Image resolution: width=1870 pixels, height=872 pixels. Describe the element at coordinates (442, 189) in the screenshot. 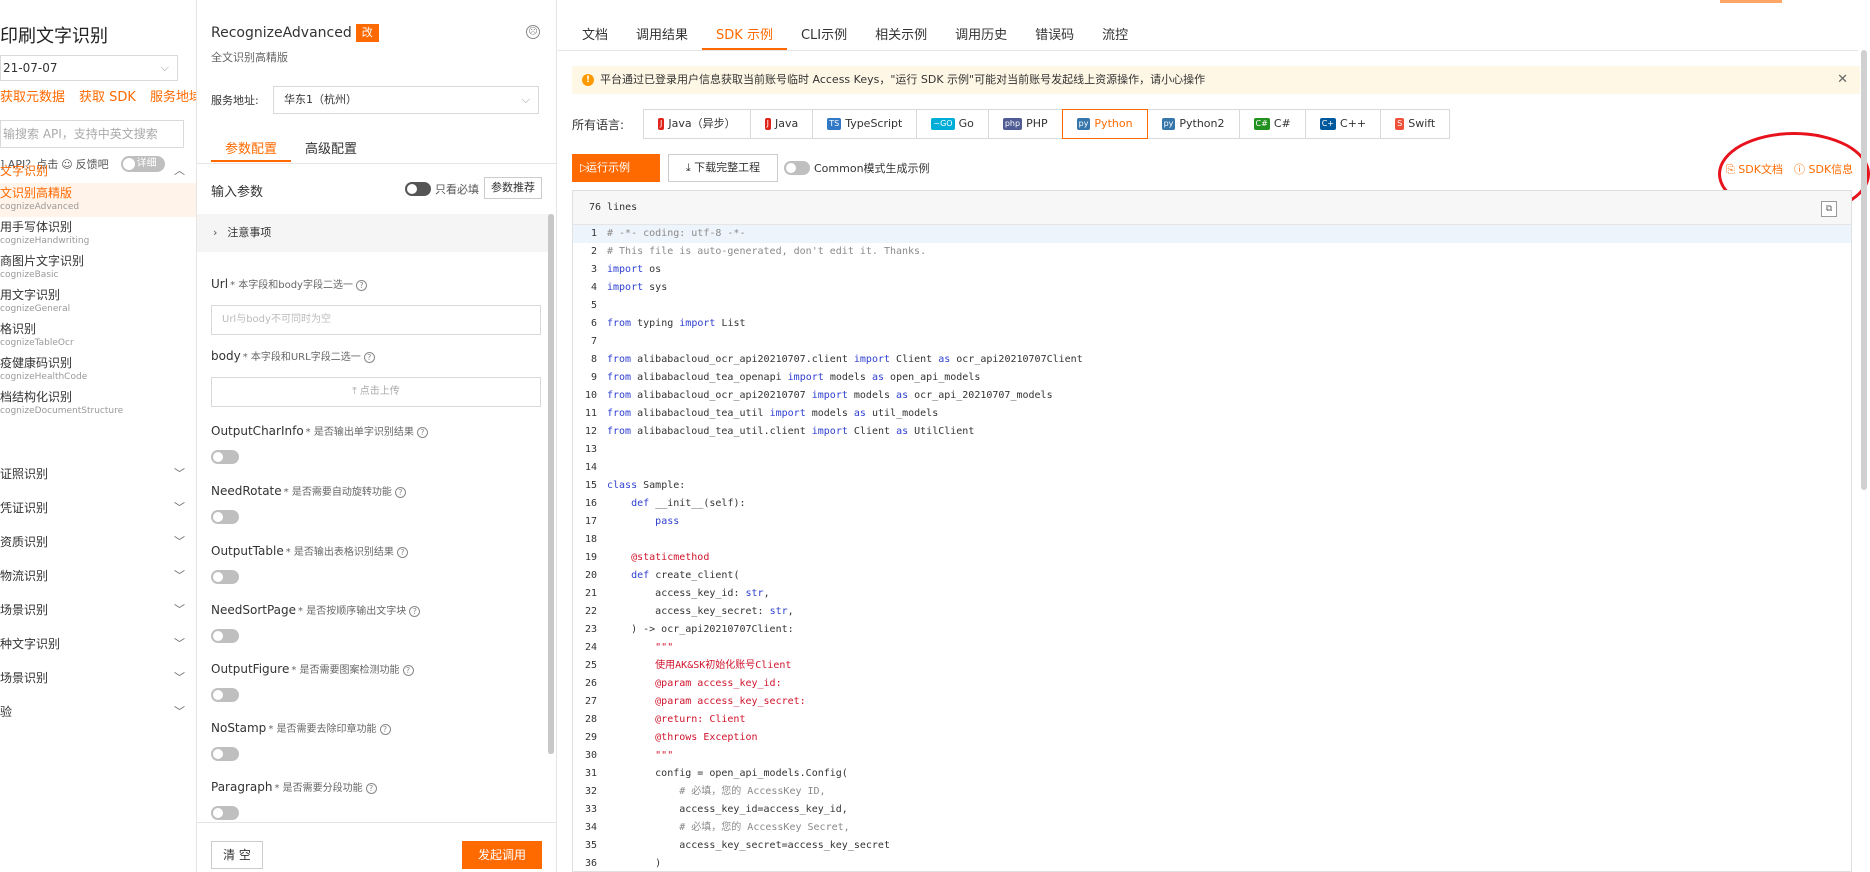

I see `only-required-toggle: 只看必填` at that location.